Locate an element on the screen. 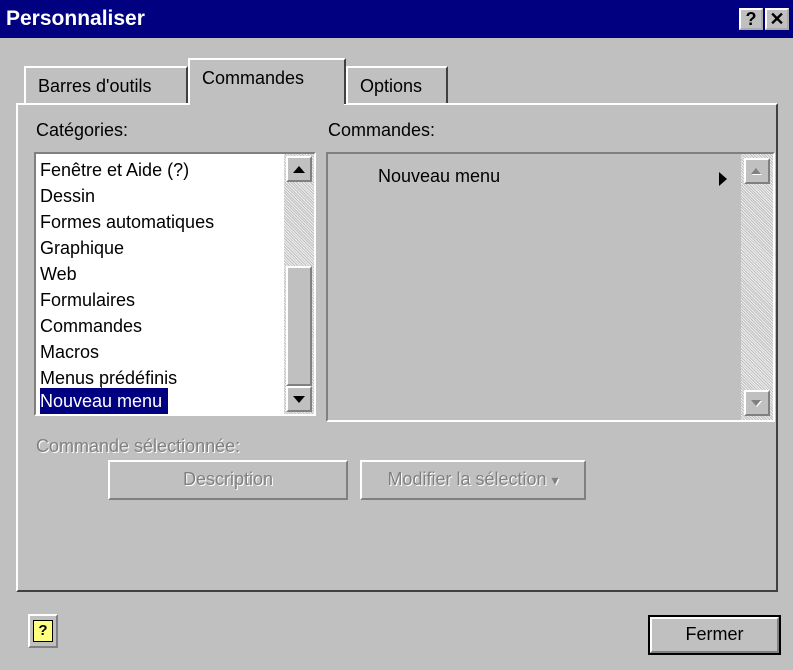 The width and height of the screenshot is (793, 670). commands-scroll-up-button is located at coordinates (757, 171).